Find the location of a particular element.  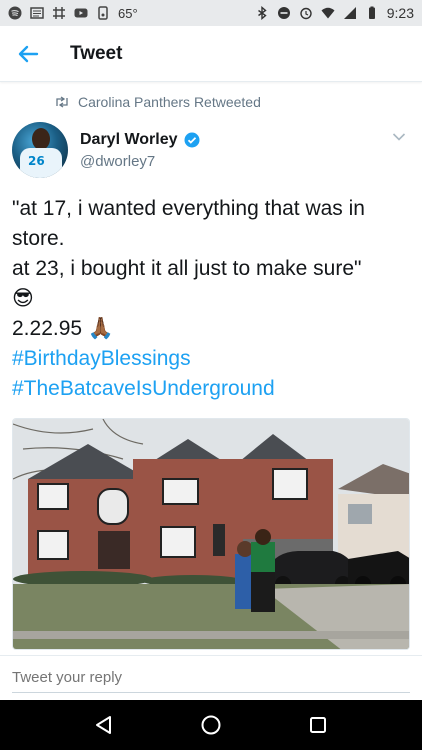

retweet-context: Carolina Panthers Retweeted is located at coordinates (157, 102).